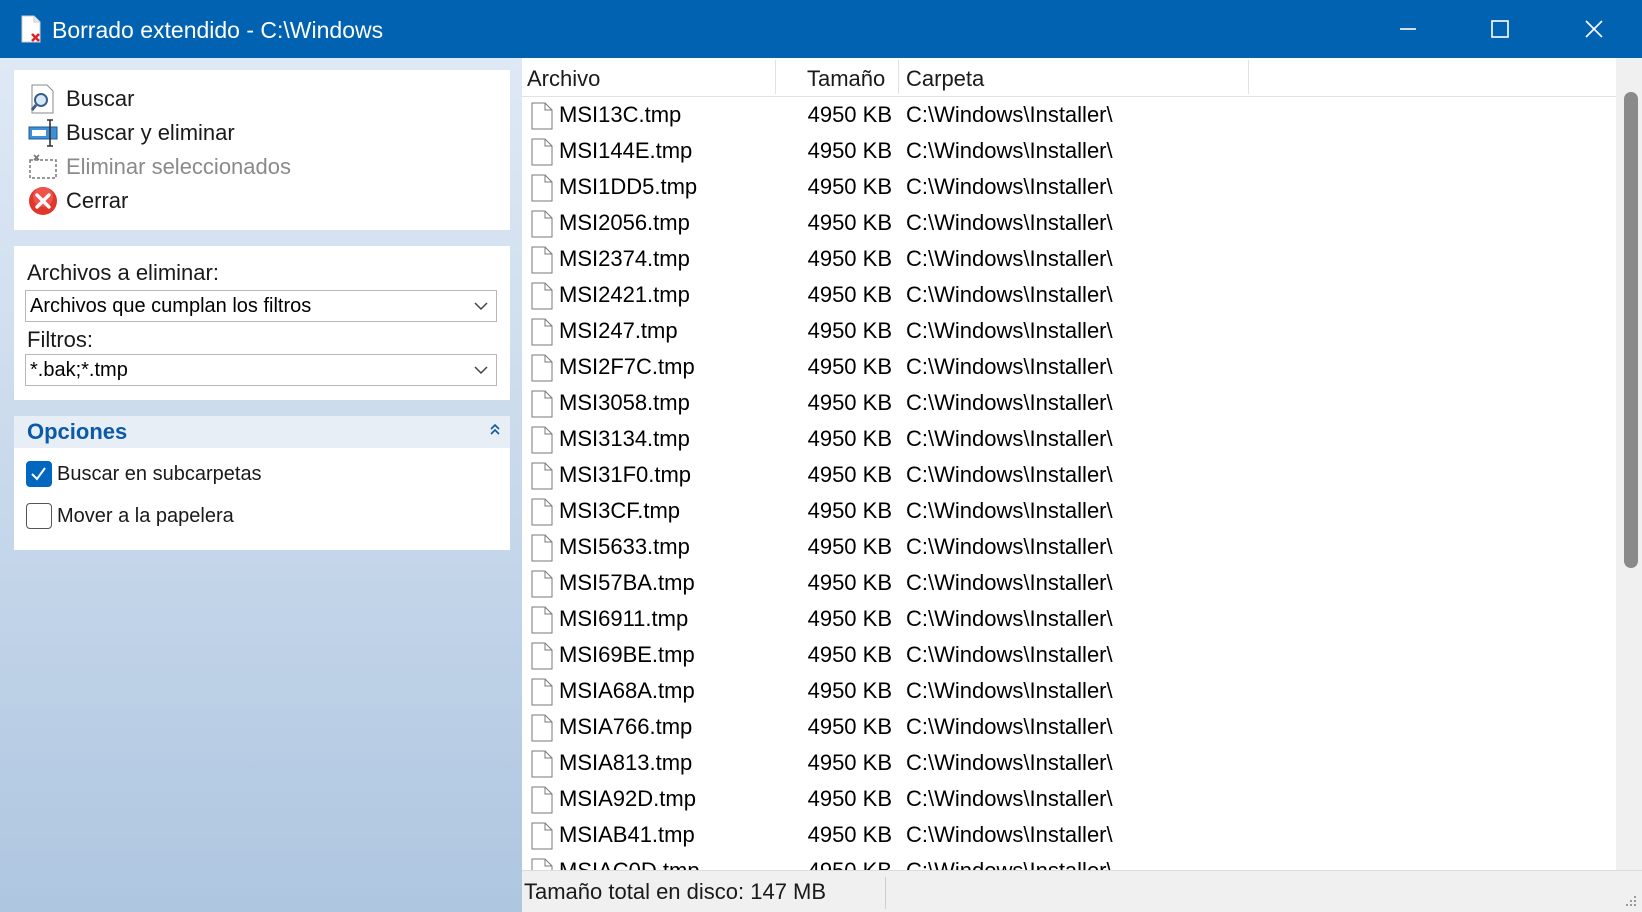  I want to click on close-window-button, so click(1594, 29).